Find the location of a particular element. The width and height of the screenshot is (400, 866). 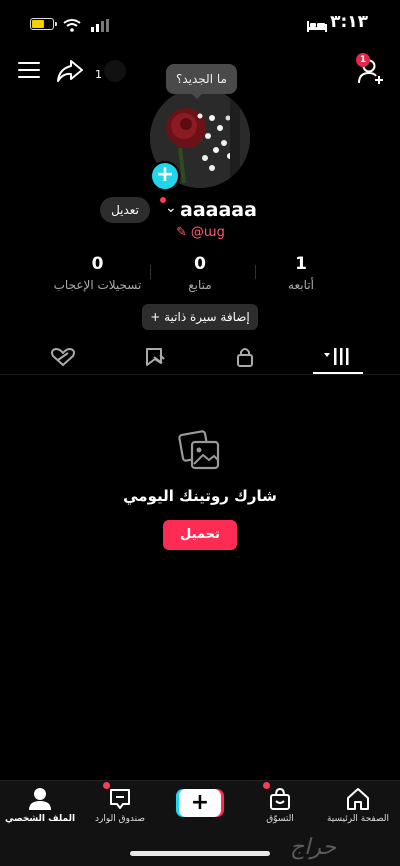

battery-icon is located at coordinates (43, 24).